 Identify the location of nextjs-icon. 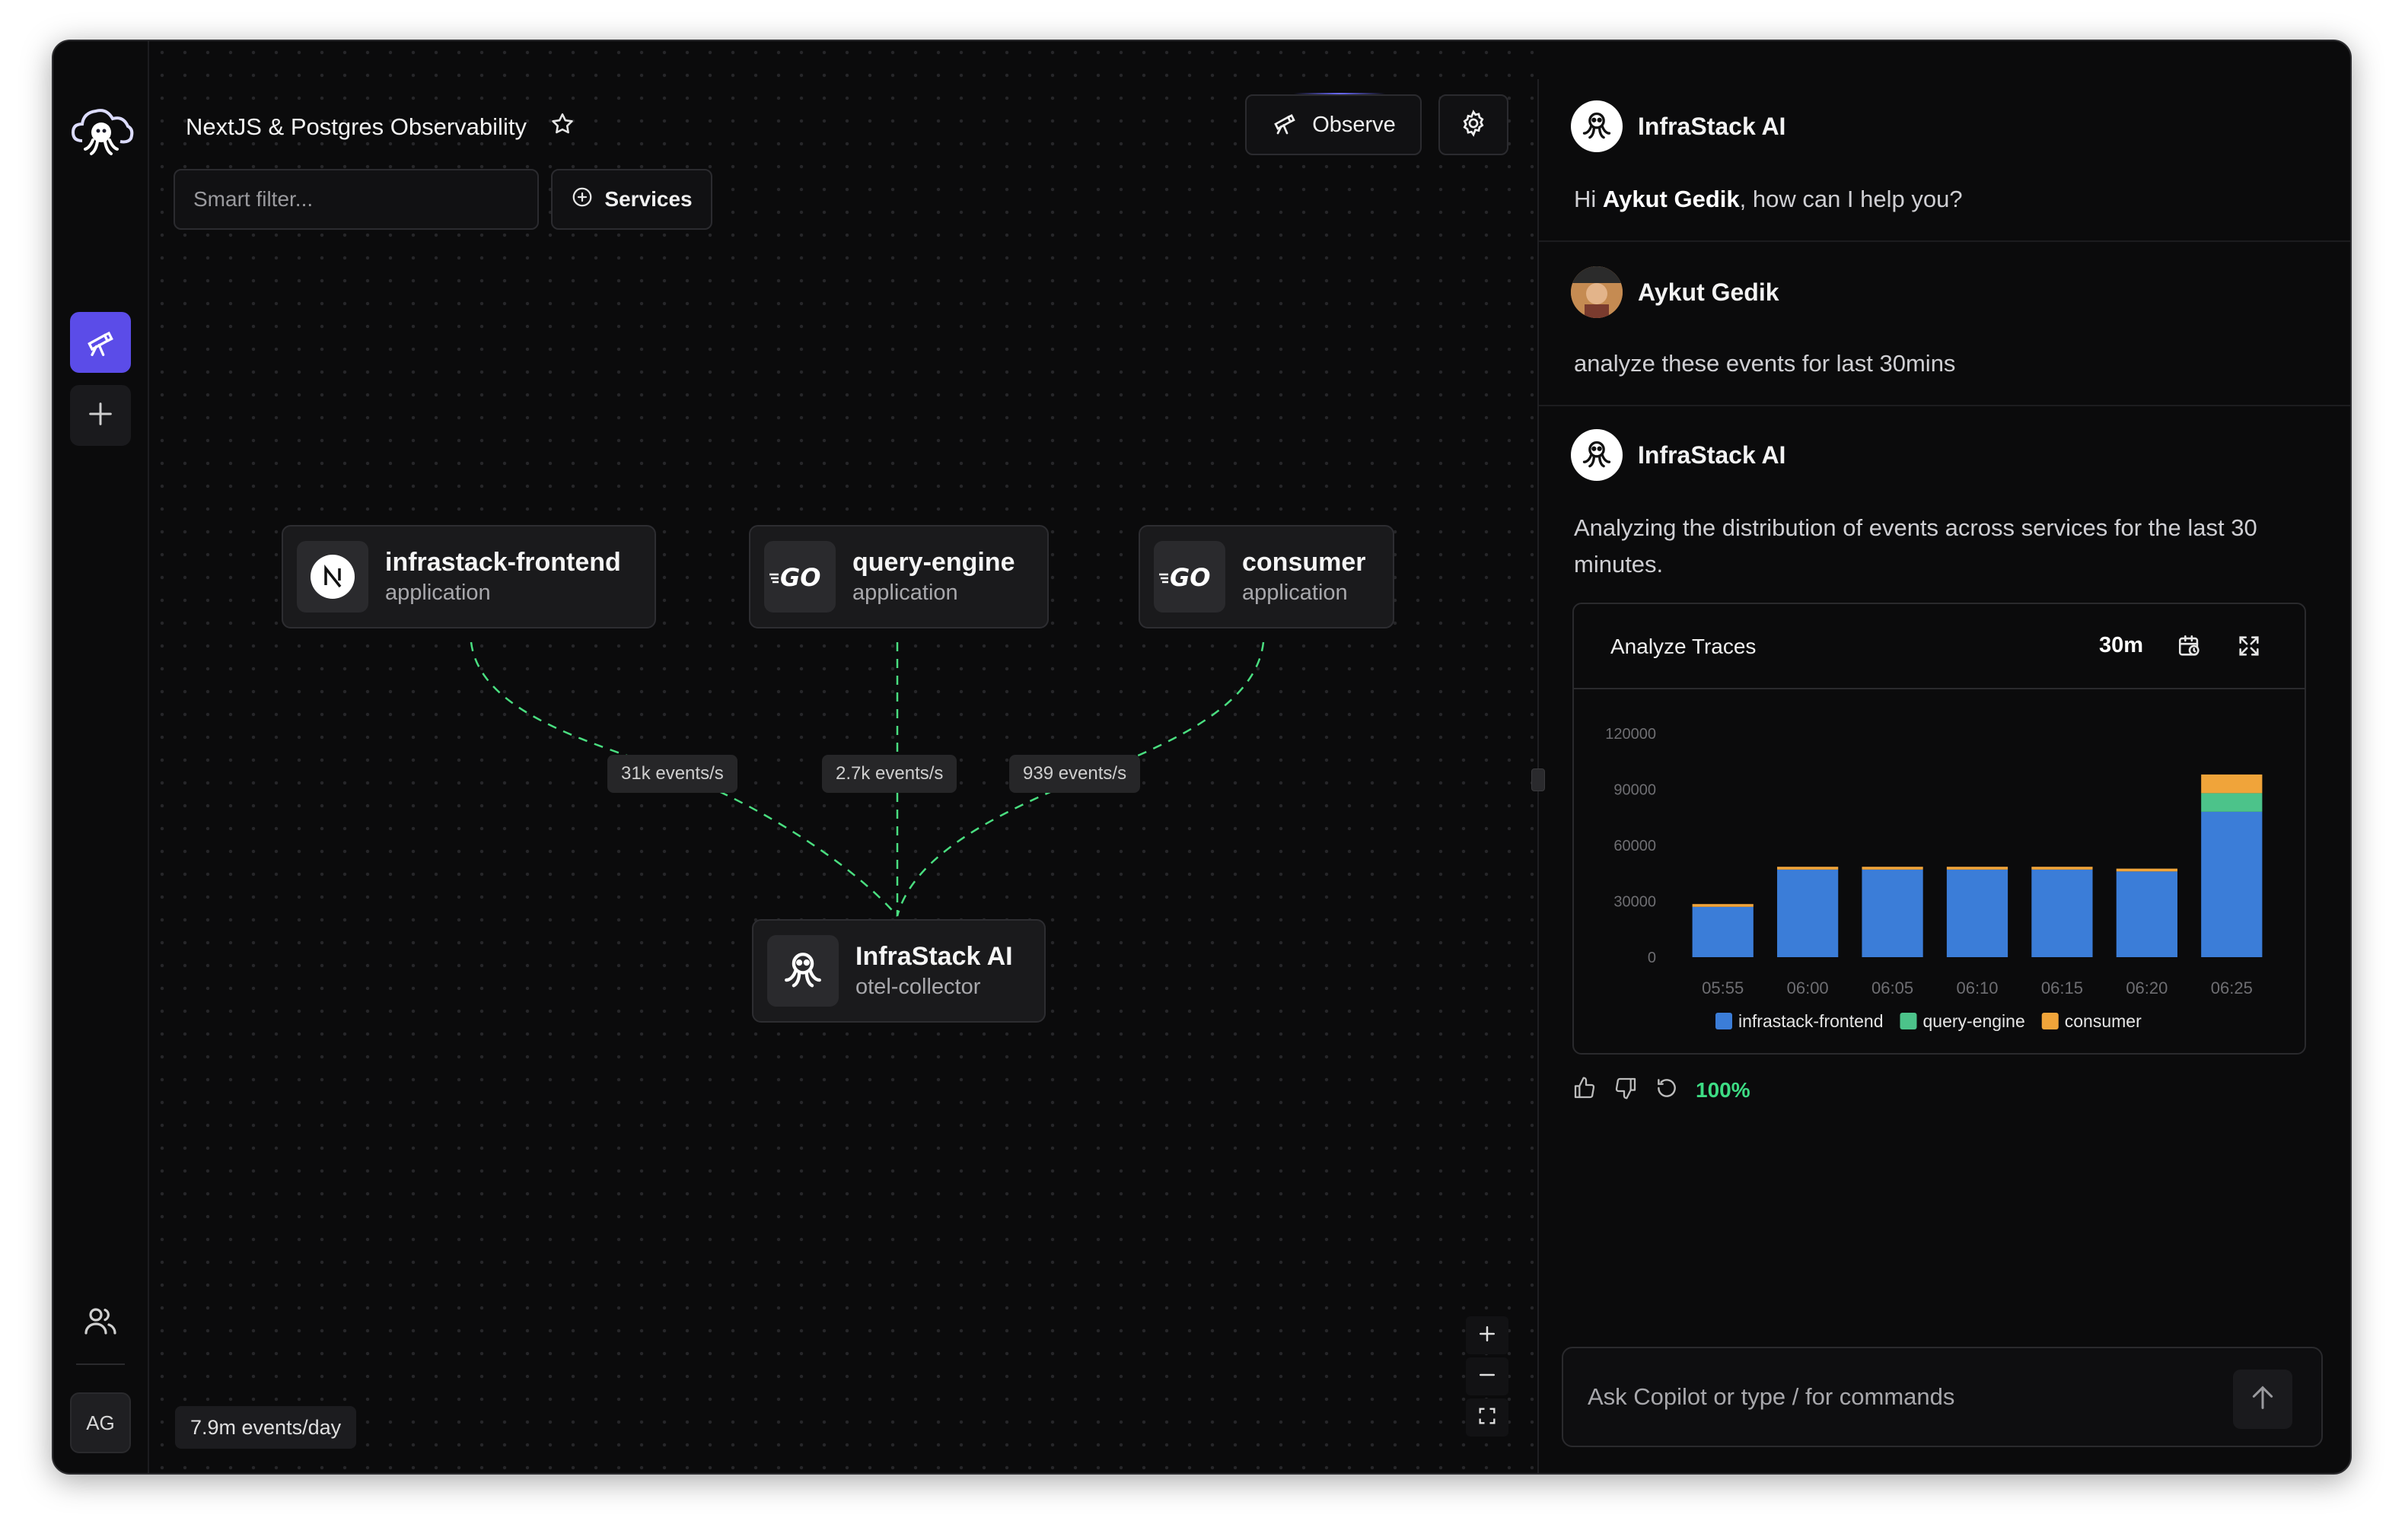
(332, 576).